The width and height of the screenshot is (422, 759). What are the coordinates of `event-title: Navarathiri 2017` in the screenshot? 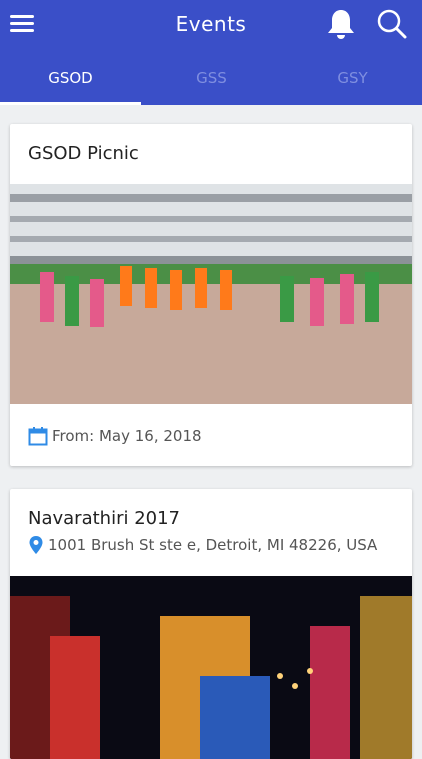 It's located at (104, 518).